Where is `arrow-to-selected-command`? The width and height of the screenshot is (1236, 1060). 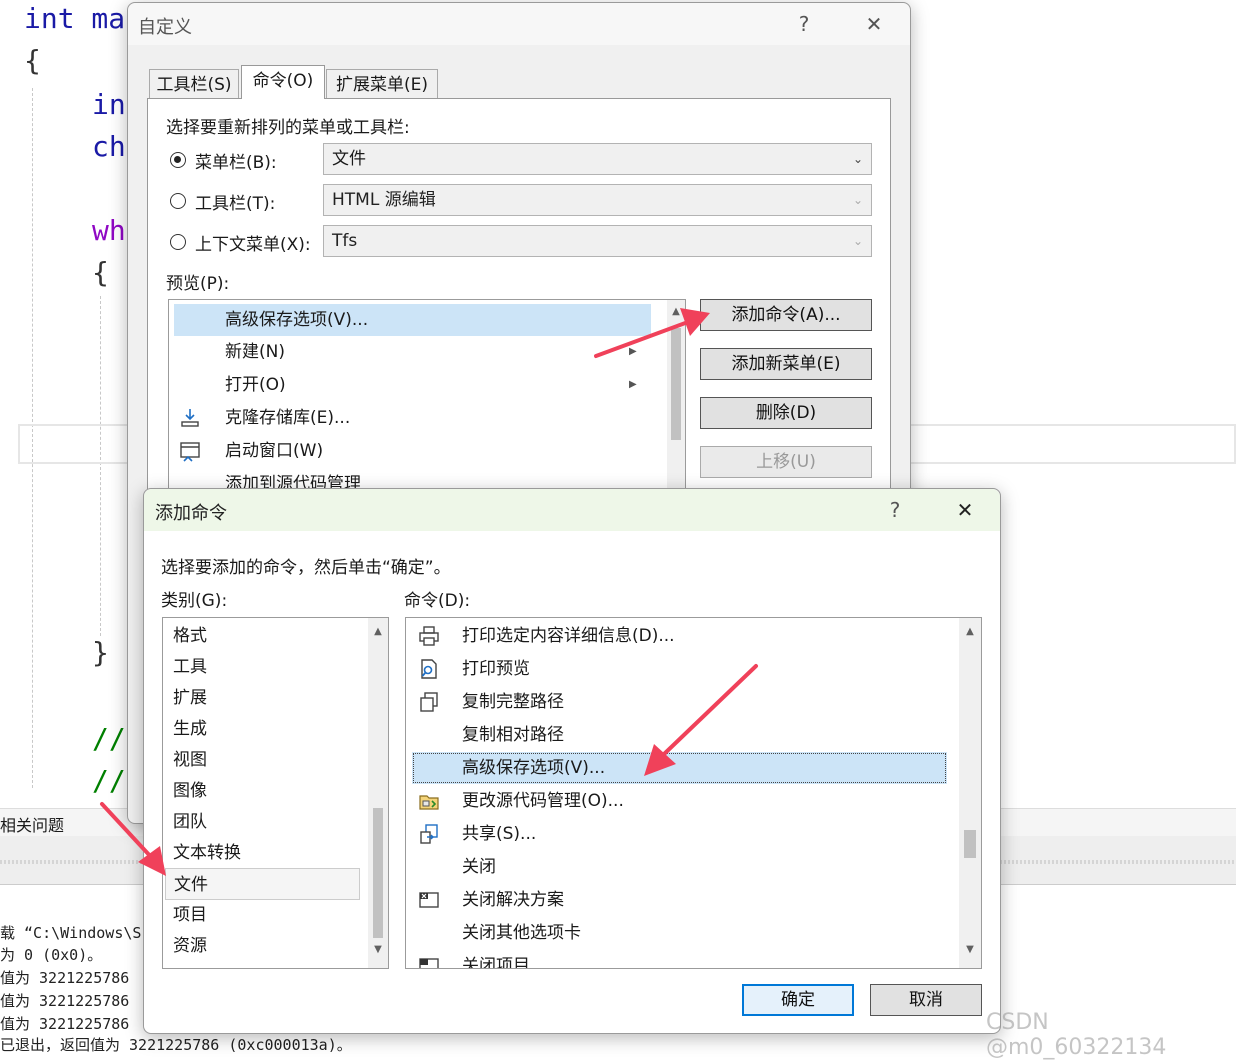
arrow-to-selected-command is located at coordinates (701, 720).